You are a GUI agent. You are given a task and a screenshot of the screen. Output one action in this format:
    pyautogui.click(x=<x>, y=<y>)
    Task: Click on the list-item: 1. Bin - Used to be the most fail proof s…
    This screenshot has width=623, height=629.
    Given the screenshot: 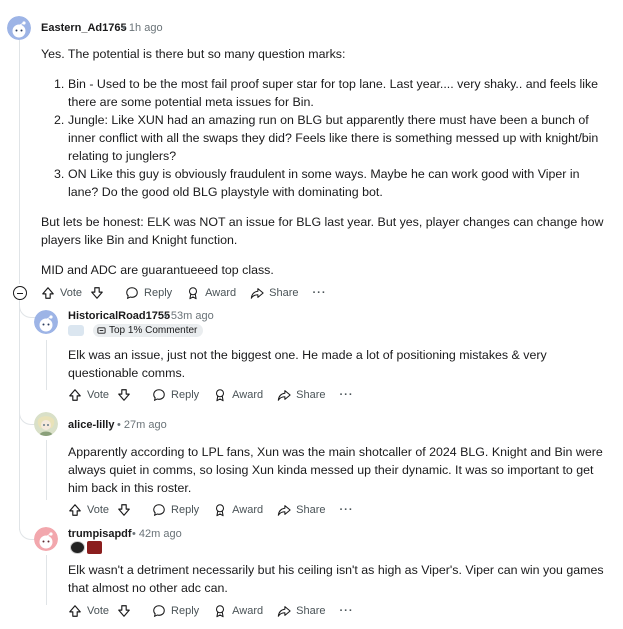 What is the action you would take?
    pyautogui.click(x=326, y=93)
    